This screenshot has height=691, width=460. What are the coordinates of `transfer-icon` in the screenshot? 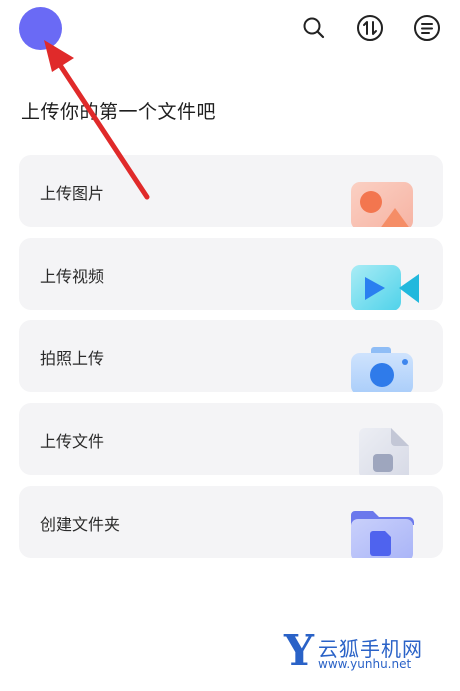 It's located at (370, 28).